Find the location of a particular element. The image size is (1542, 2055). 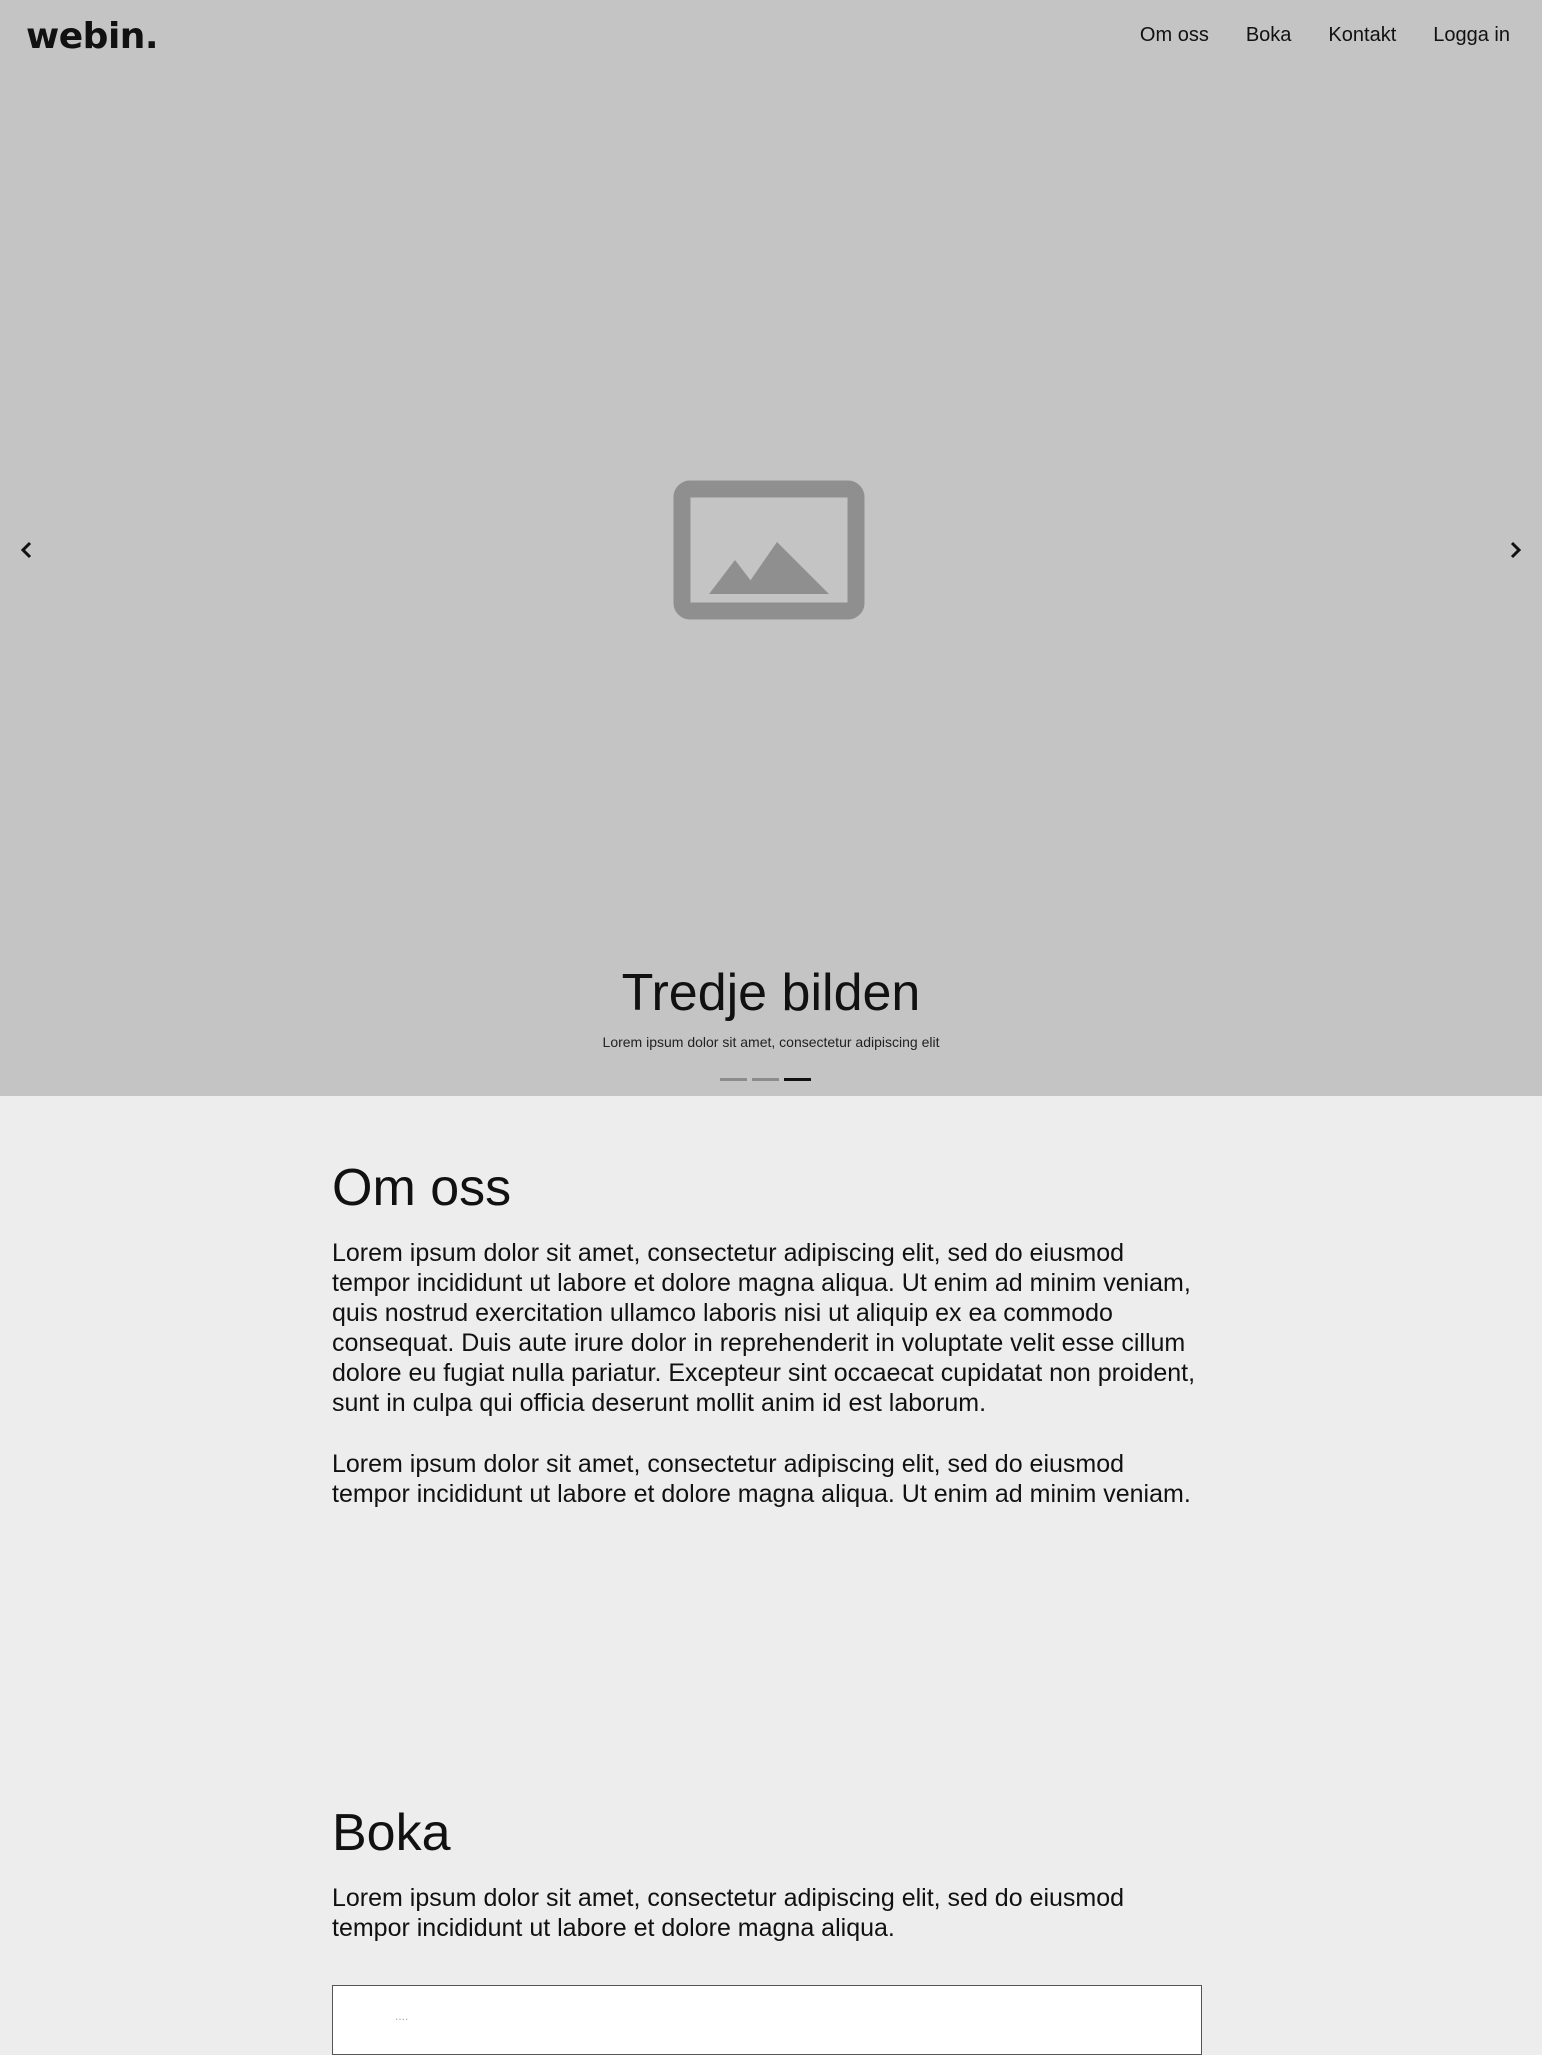

site-logo: webin. is located at coordinates (92, 36).